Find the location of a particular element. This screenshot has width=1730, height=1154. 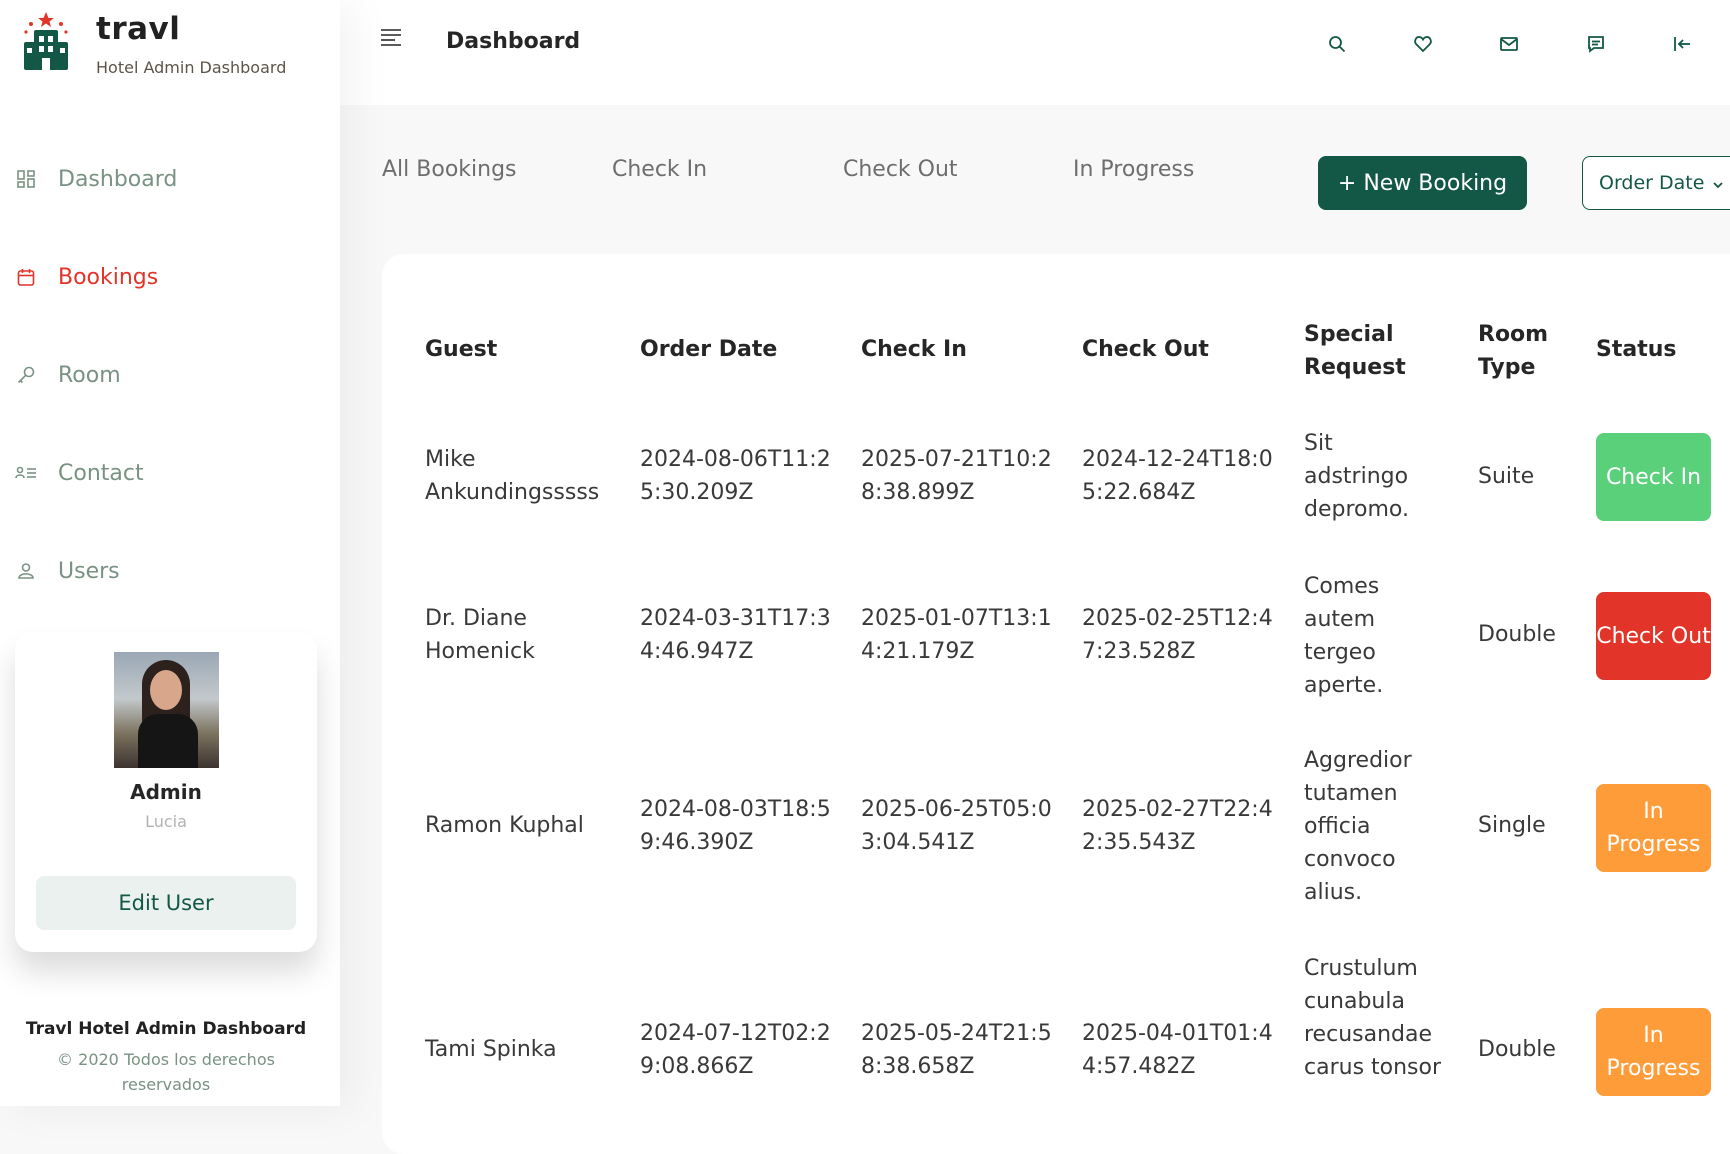

top-header: Dashboard is located at coordinates (1035, 52).